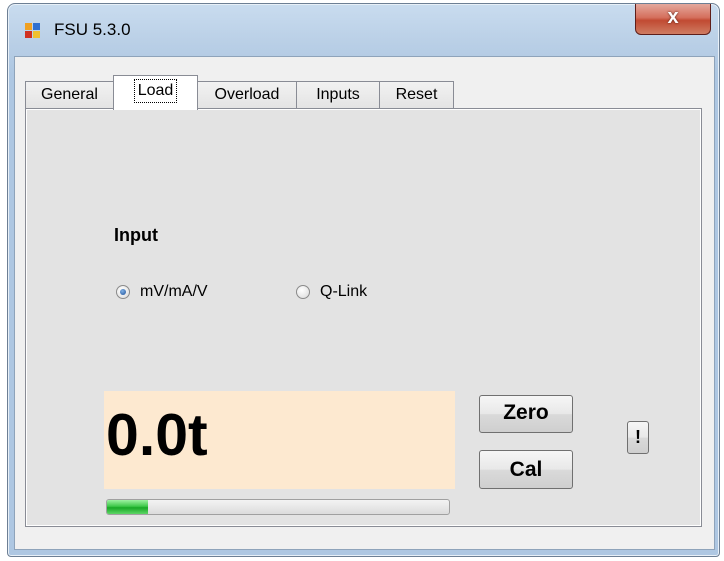  Describe the element at coordinates (363, 29) in the screenshot. I see `title-bar: FSU 5.3.0 x` at that location.